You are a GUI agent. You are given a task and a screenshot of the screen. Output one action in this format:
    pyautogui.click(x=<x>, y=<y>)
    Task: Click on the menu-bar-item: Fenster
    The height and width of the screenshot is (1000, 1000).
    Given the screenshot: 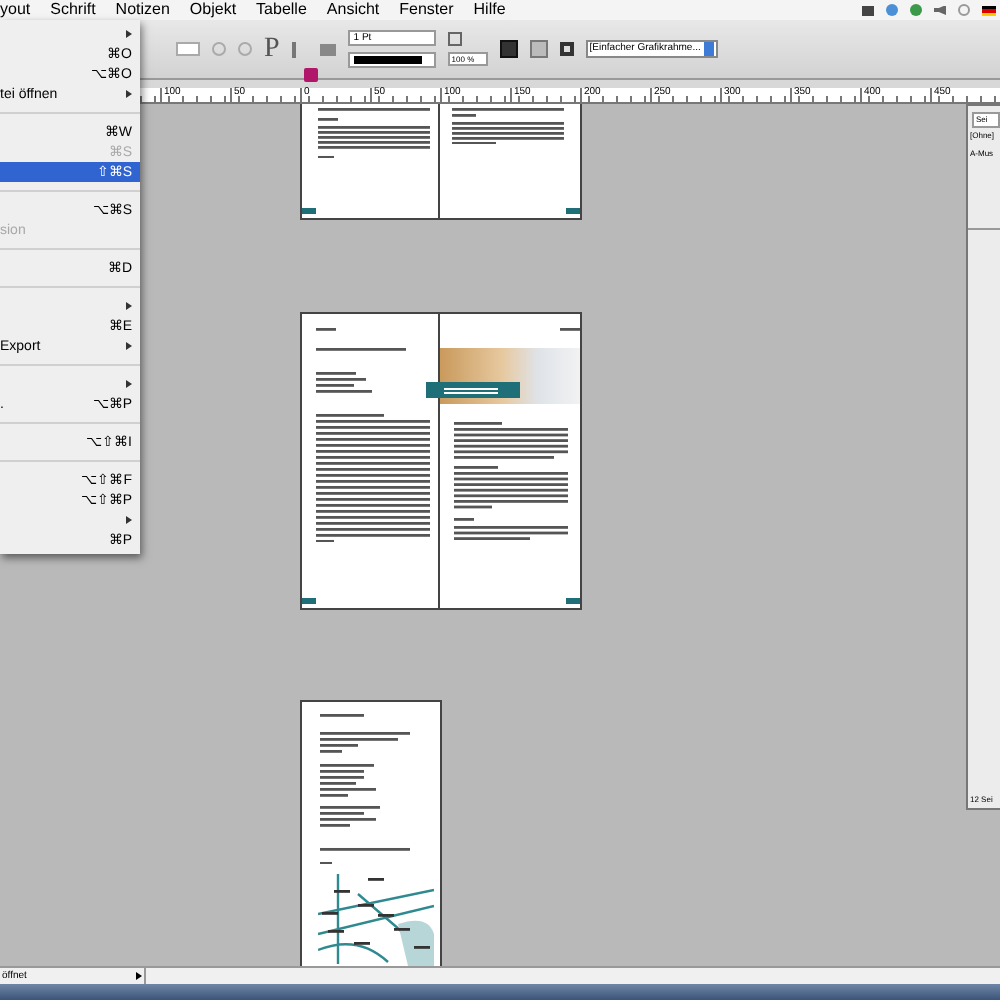 What is the action you would take?
    pyautogui.click(x=426, y=10)
    